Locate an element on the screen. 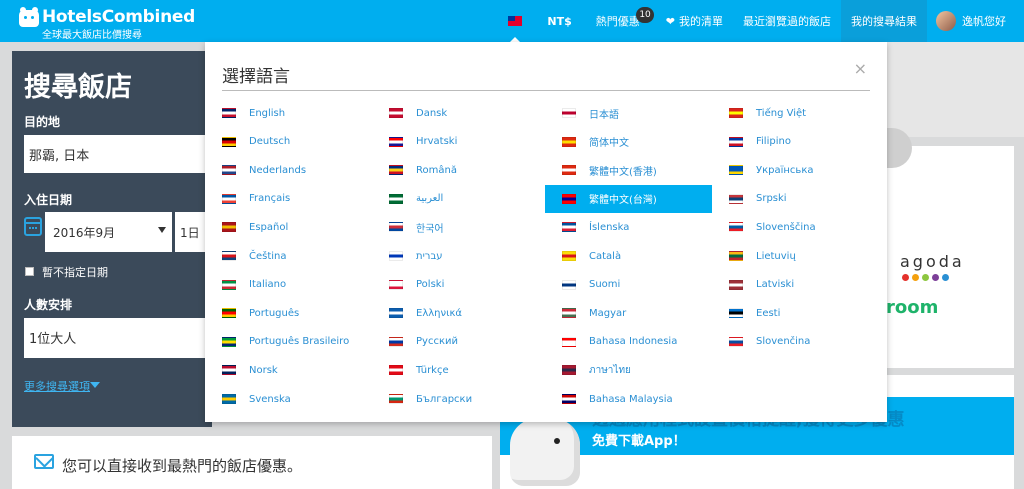 The width and height of the screenshot is (1024, 489). language-option: Português is located at coordinates (288, 313).